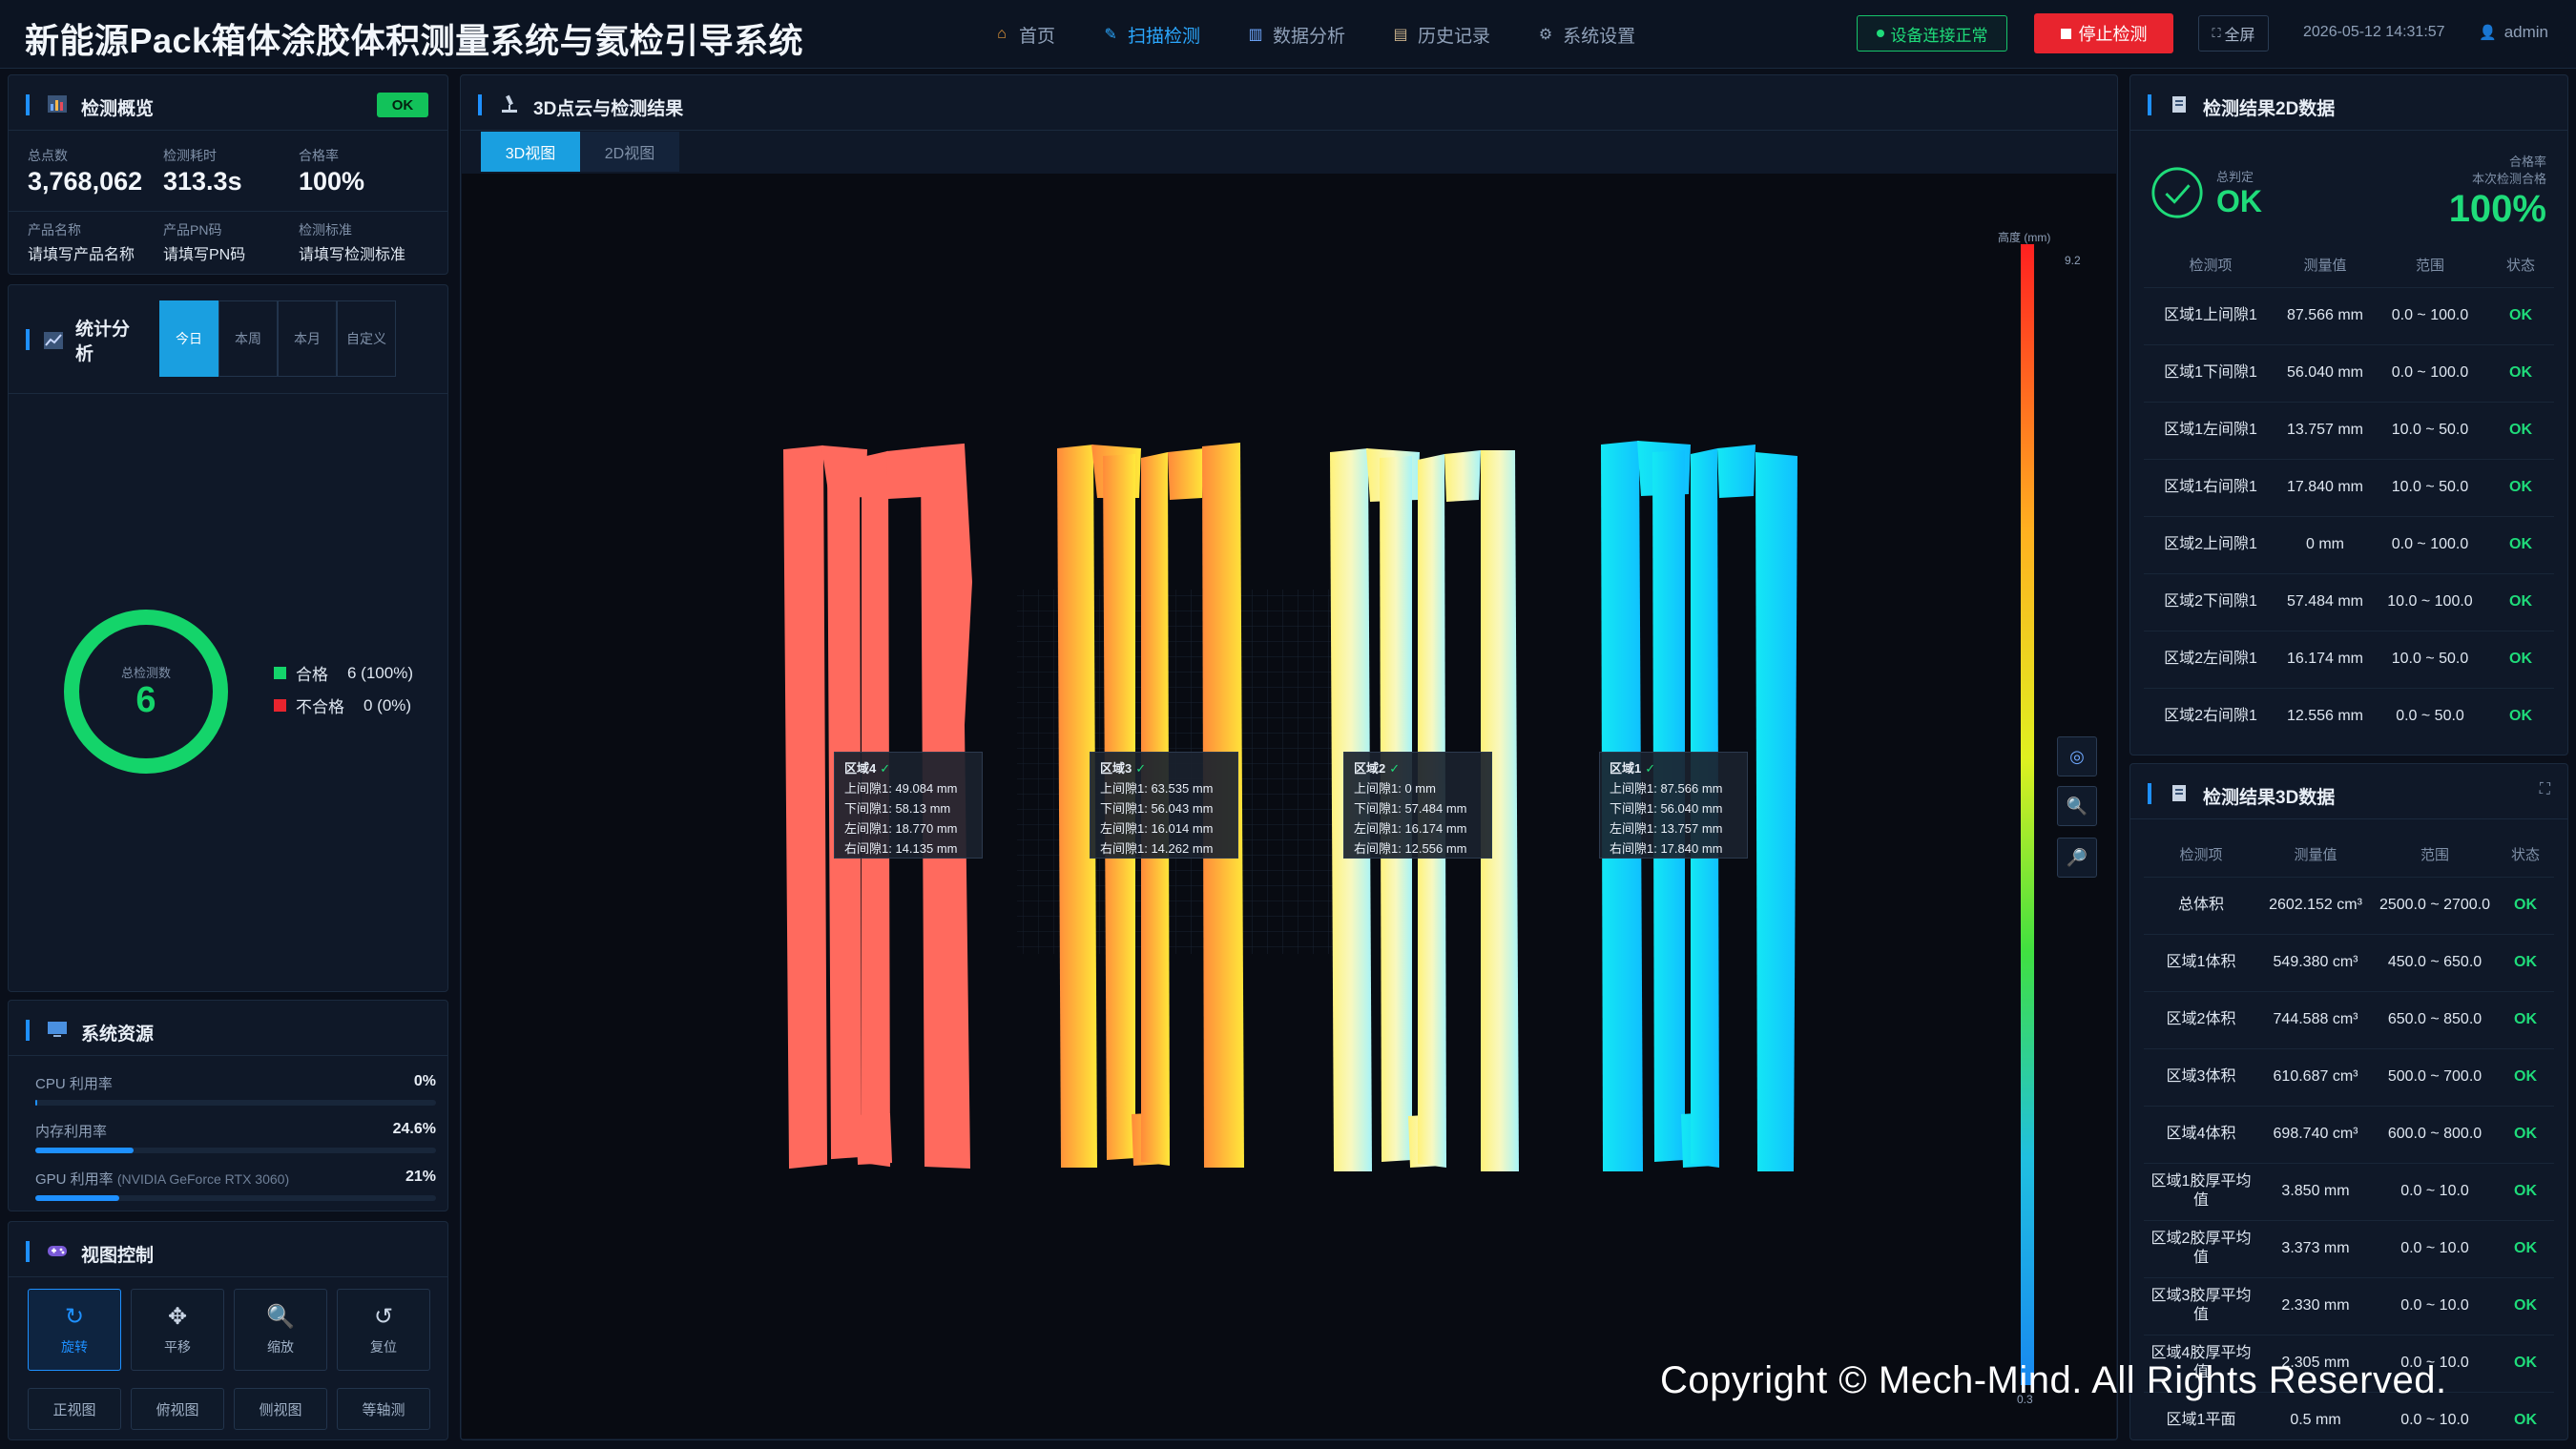  What do you see at coordinates (2216, 33) in the screenshot?
I see `fullscreen-icon: ⛶` at bounding box center [2216, 33].